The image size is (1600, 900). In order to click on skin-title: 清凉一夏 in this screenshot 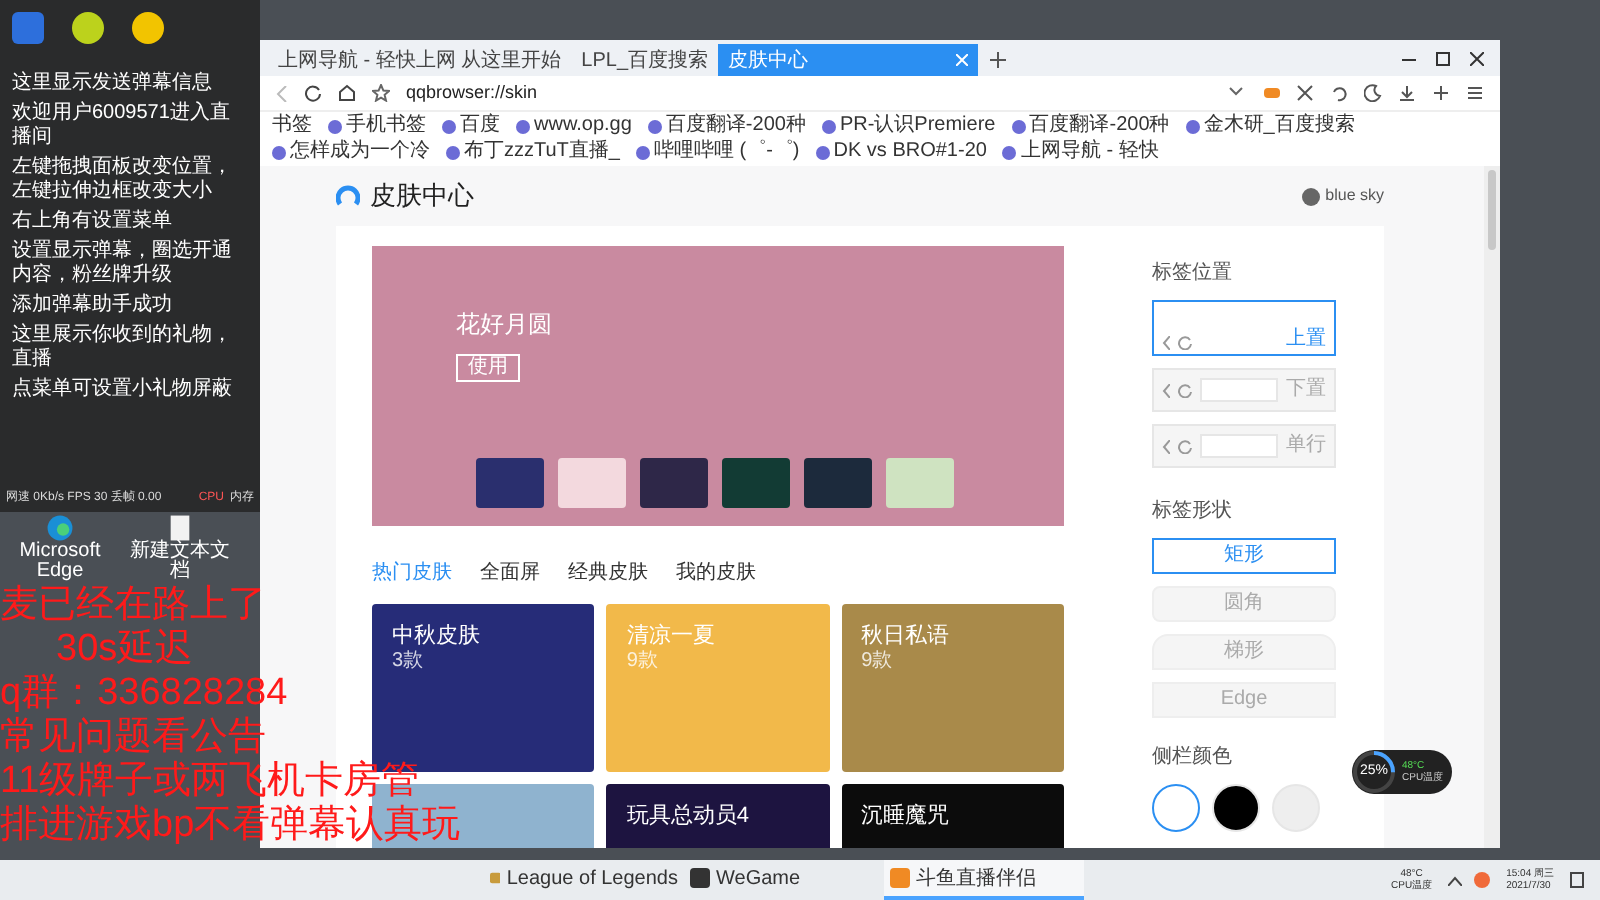, I will do `click(671, 637)`.